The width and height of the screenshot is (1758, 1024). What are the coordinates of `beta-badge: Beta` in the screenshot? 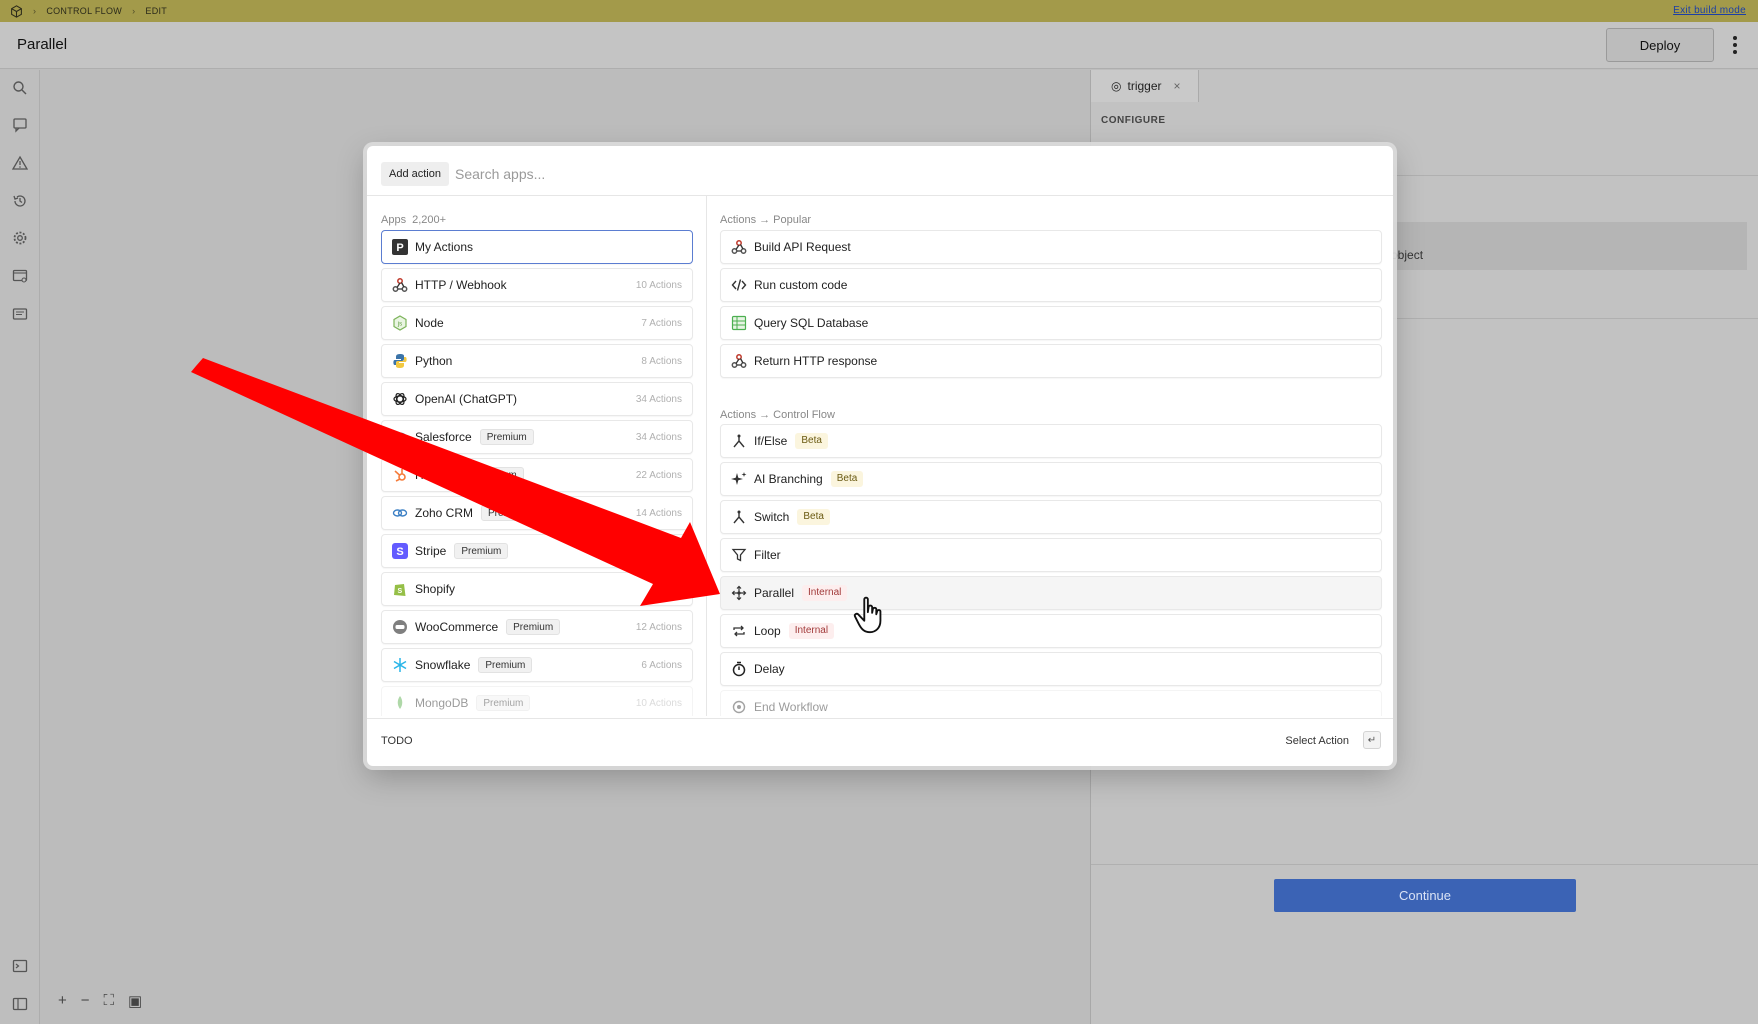 It's located at (811, 441).